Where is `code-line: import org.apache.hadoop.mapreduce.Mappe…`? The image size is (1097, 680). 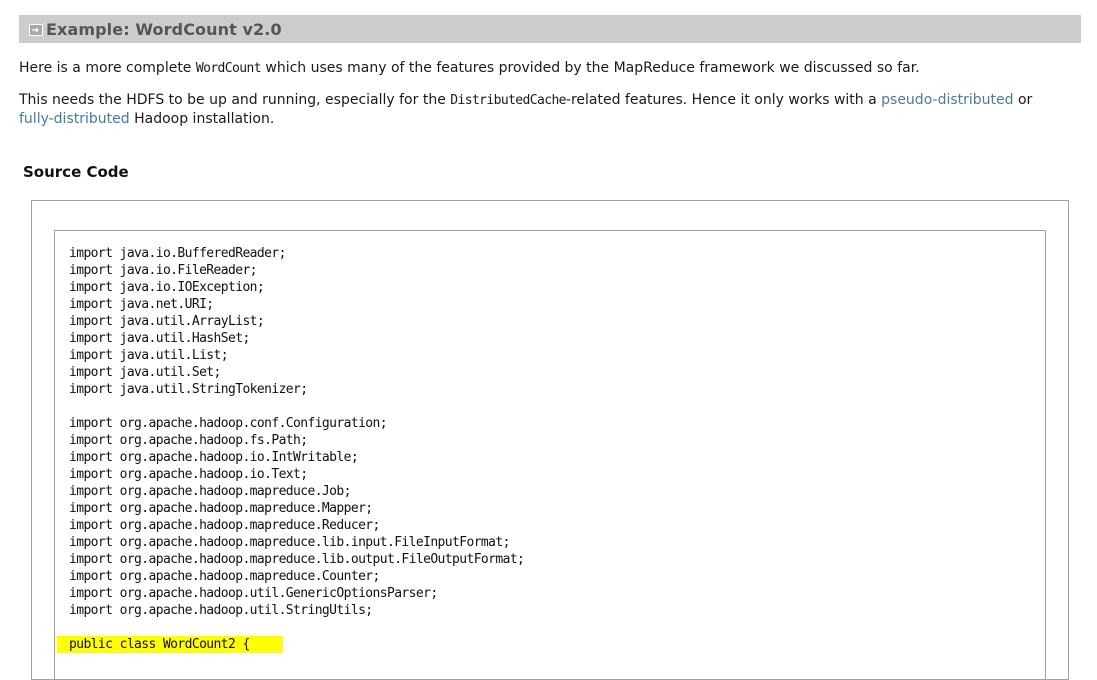 code-line: import org.apache.hadoop.mapreduce.Mappe… is located at coordinates (221, 508).